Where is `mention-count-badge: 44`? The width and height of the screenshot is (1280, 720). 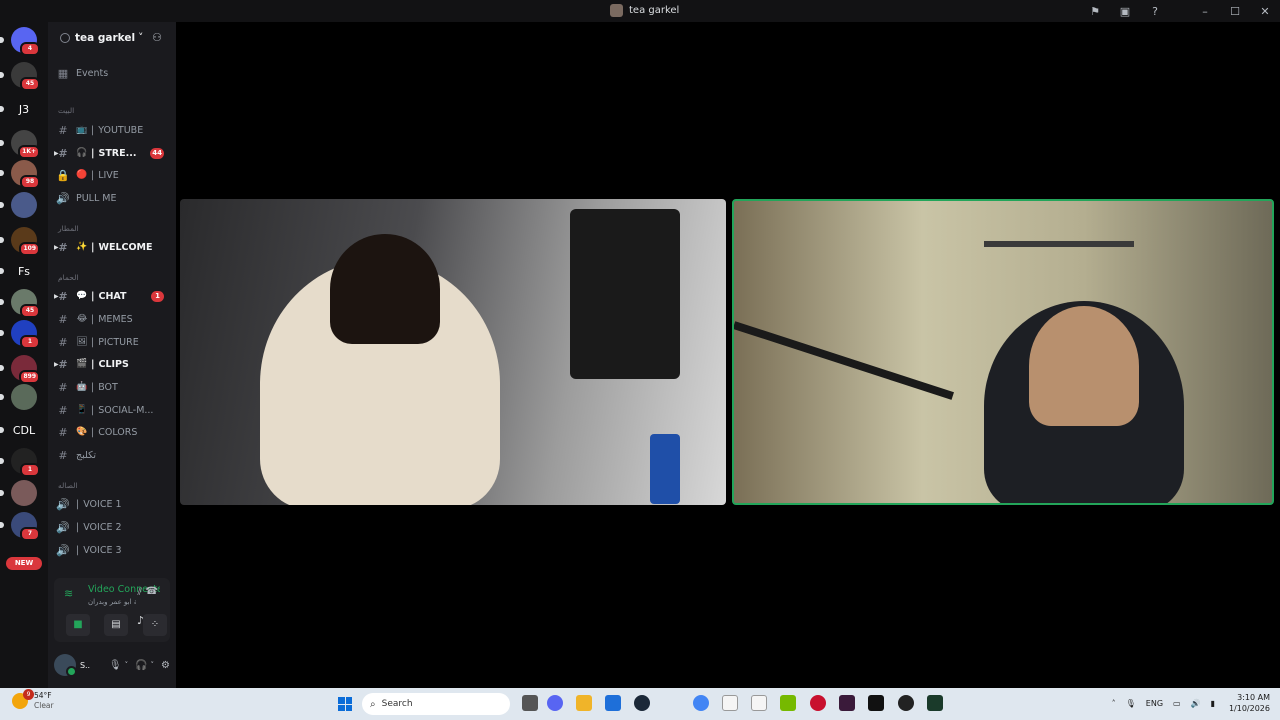 mention-count-badge: 44 is located at coordinates (157, 153).